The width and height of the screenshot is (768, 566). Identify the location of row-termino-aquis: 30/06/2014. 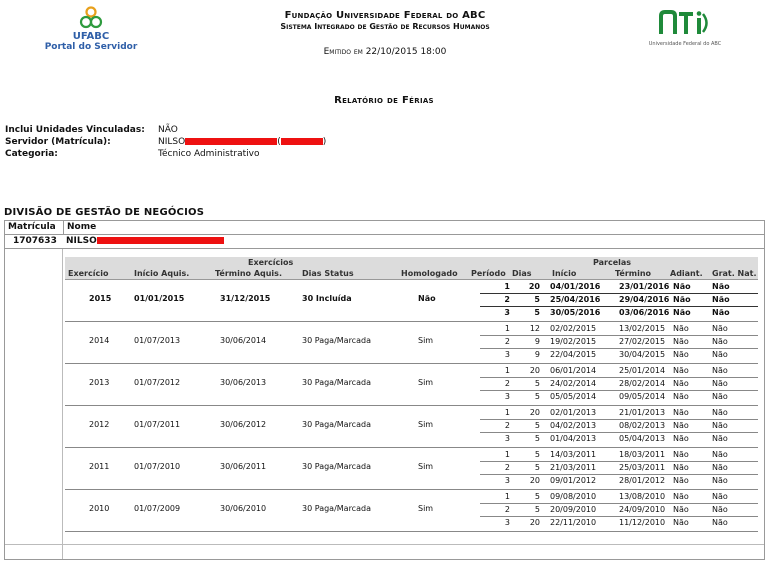
(243, 340).